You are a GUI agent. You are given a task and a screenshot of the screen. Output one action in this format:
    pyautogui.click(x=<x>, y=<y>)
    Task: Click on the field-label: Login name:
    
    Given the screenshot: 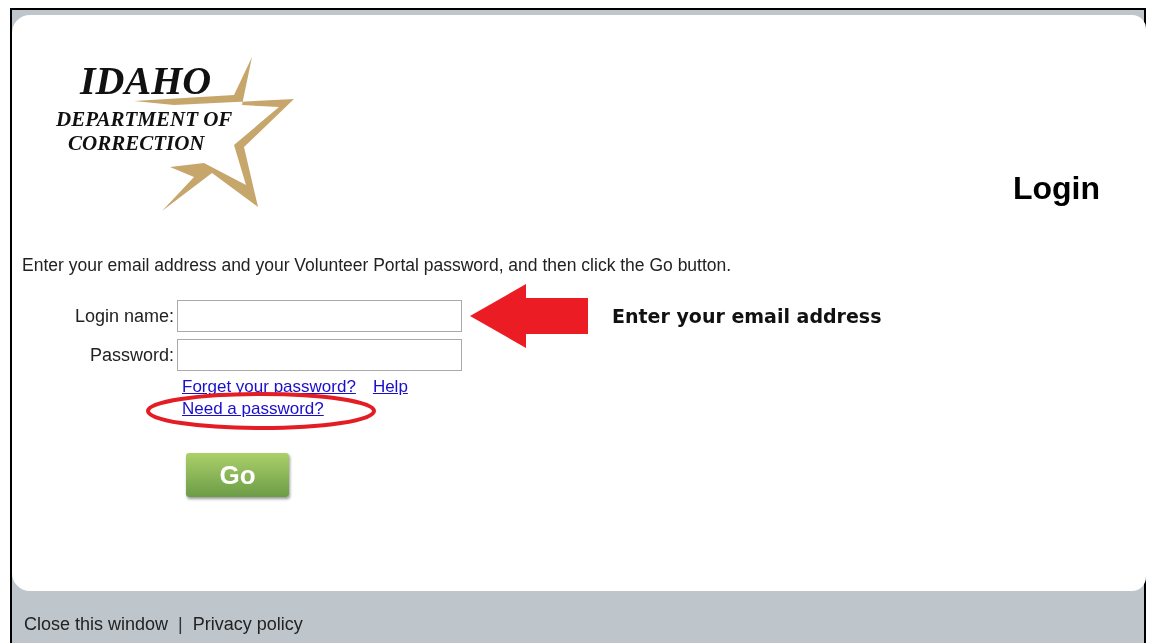 What is the action you would take?
    pyautogui.click(x=124, y=316)
    